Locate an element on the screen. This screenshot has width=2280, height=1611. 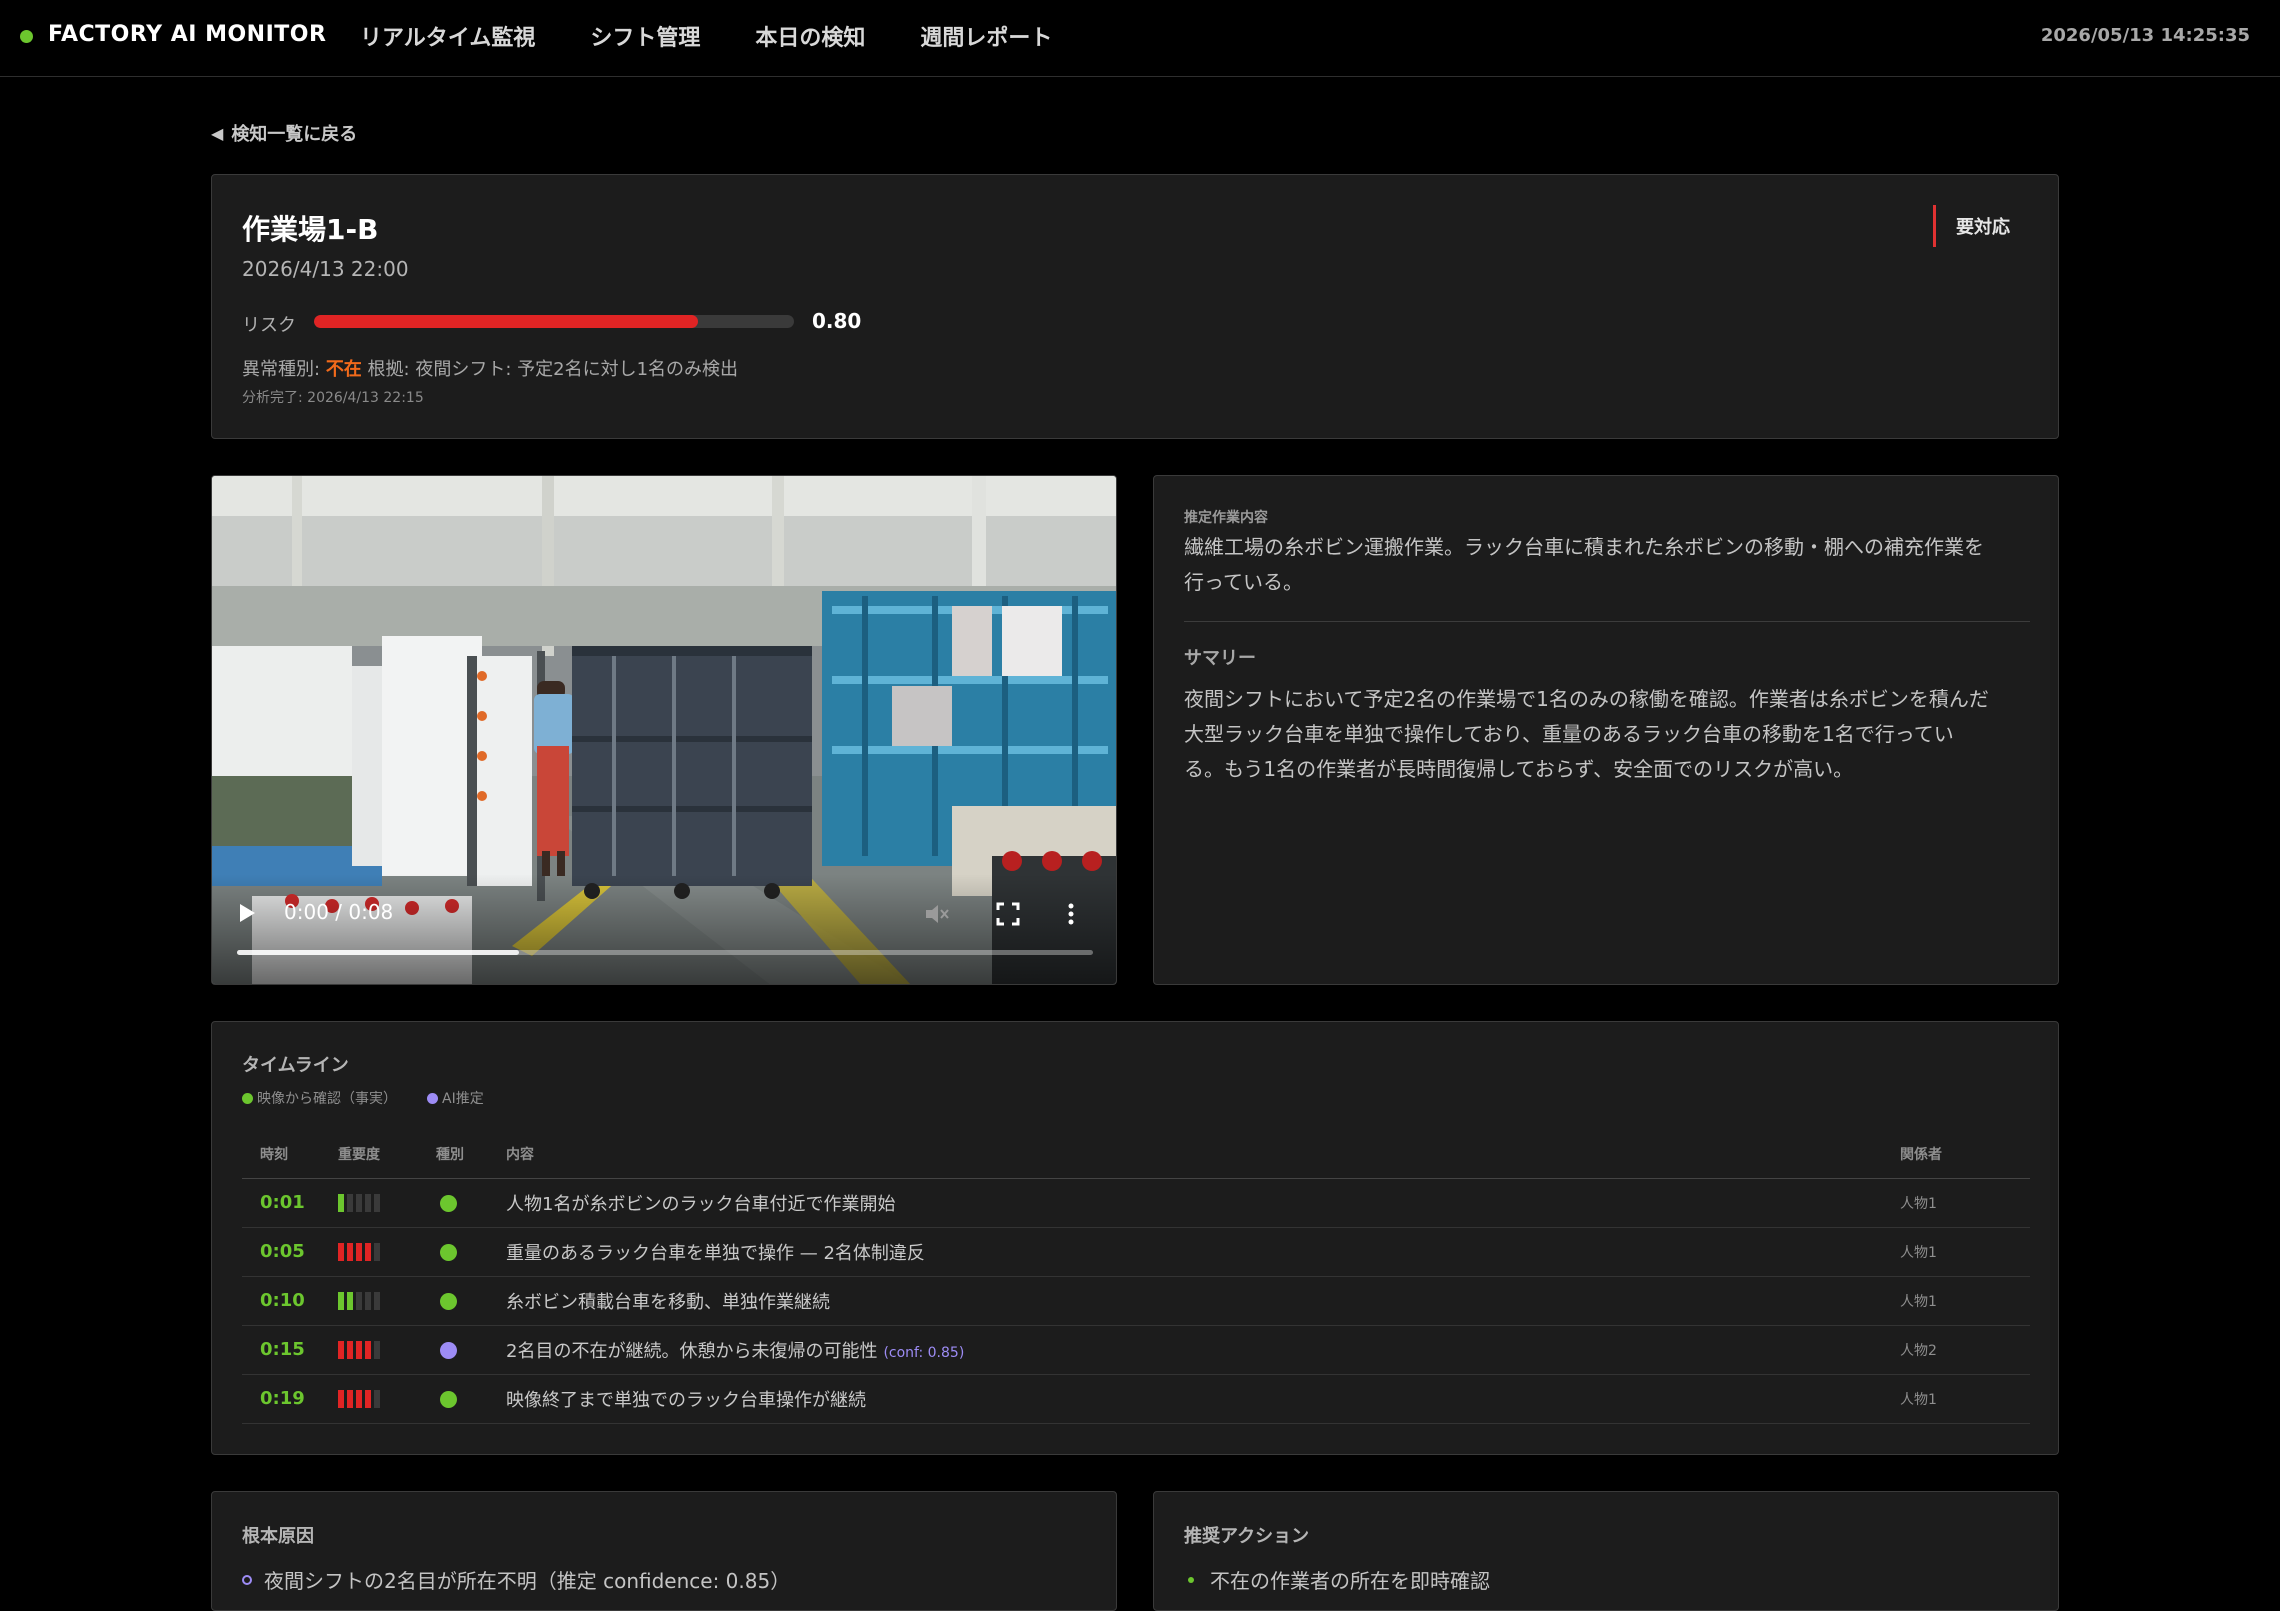
task-text-line: 繊維工場の糸ボビン運搬作業。ラック台車に積まれた糸ボビンの移動・棚への補充作業を is located at coordinates (1584, 547).